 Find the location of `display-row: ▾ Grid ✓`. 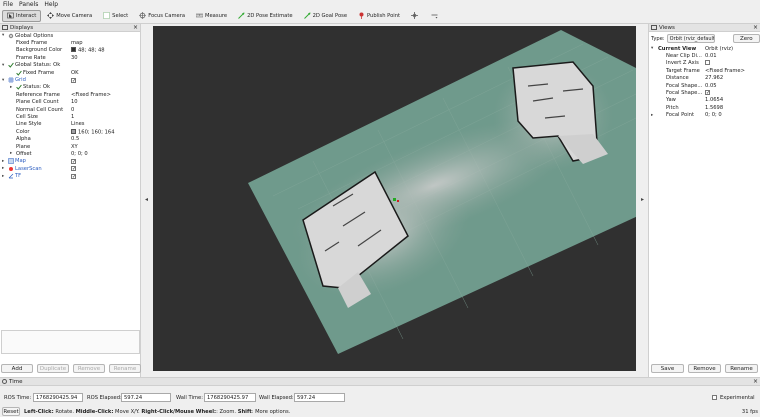

display-row: ▾ Grid ✓ is located at coordinates (70, 80).